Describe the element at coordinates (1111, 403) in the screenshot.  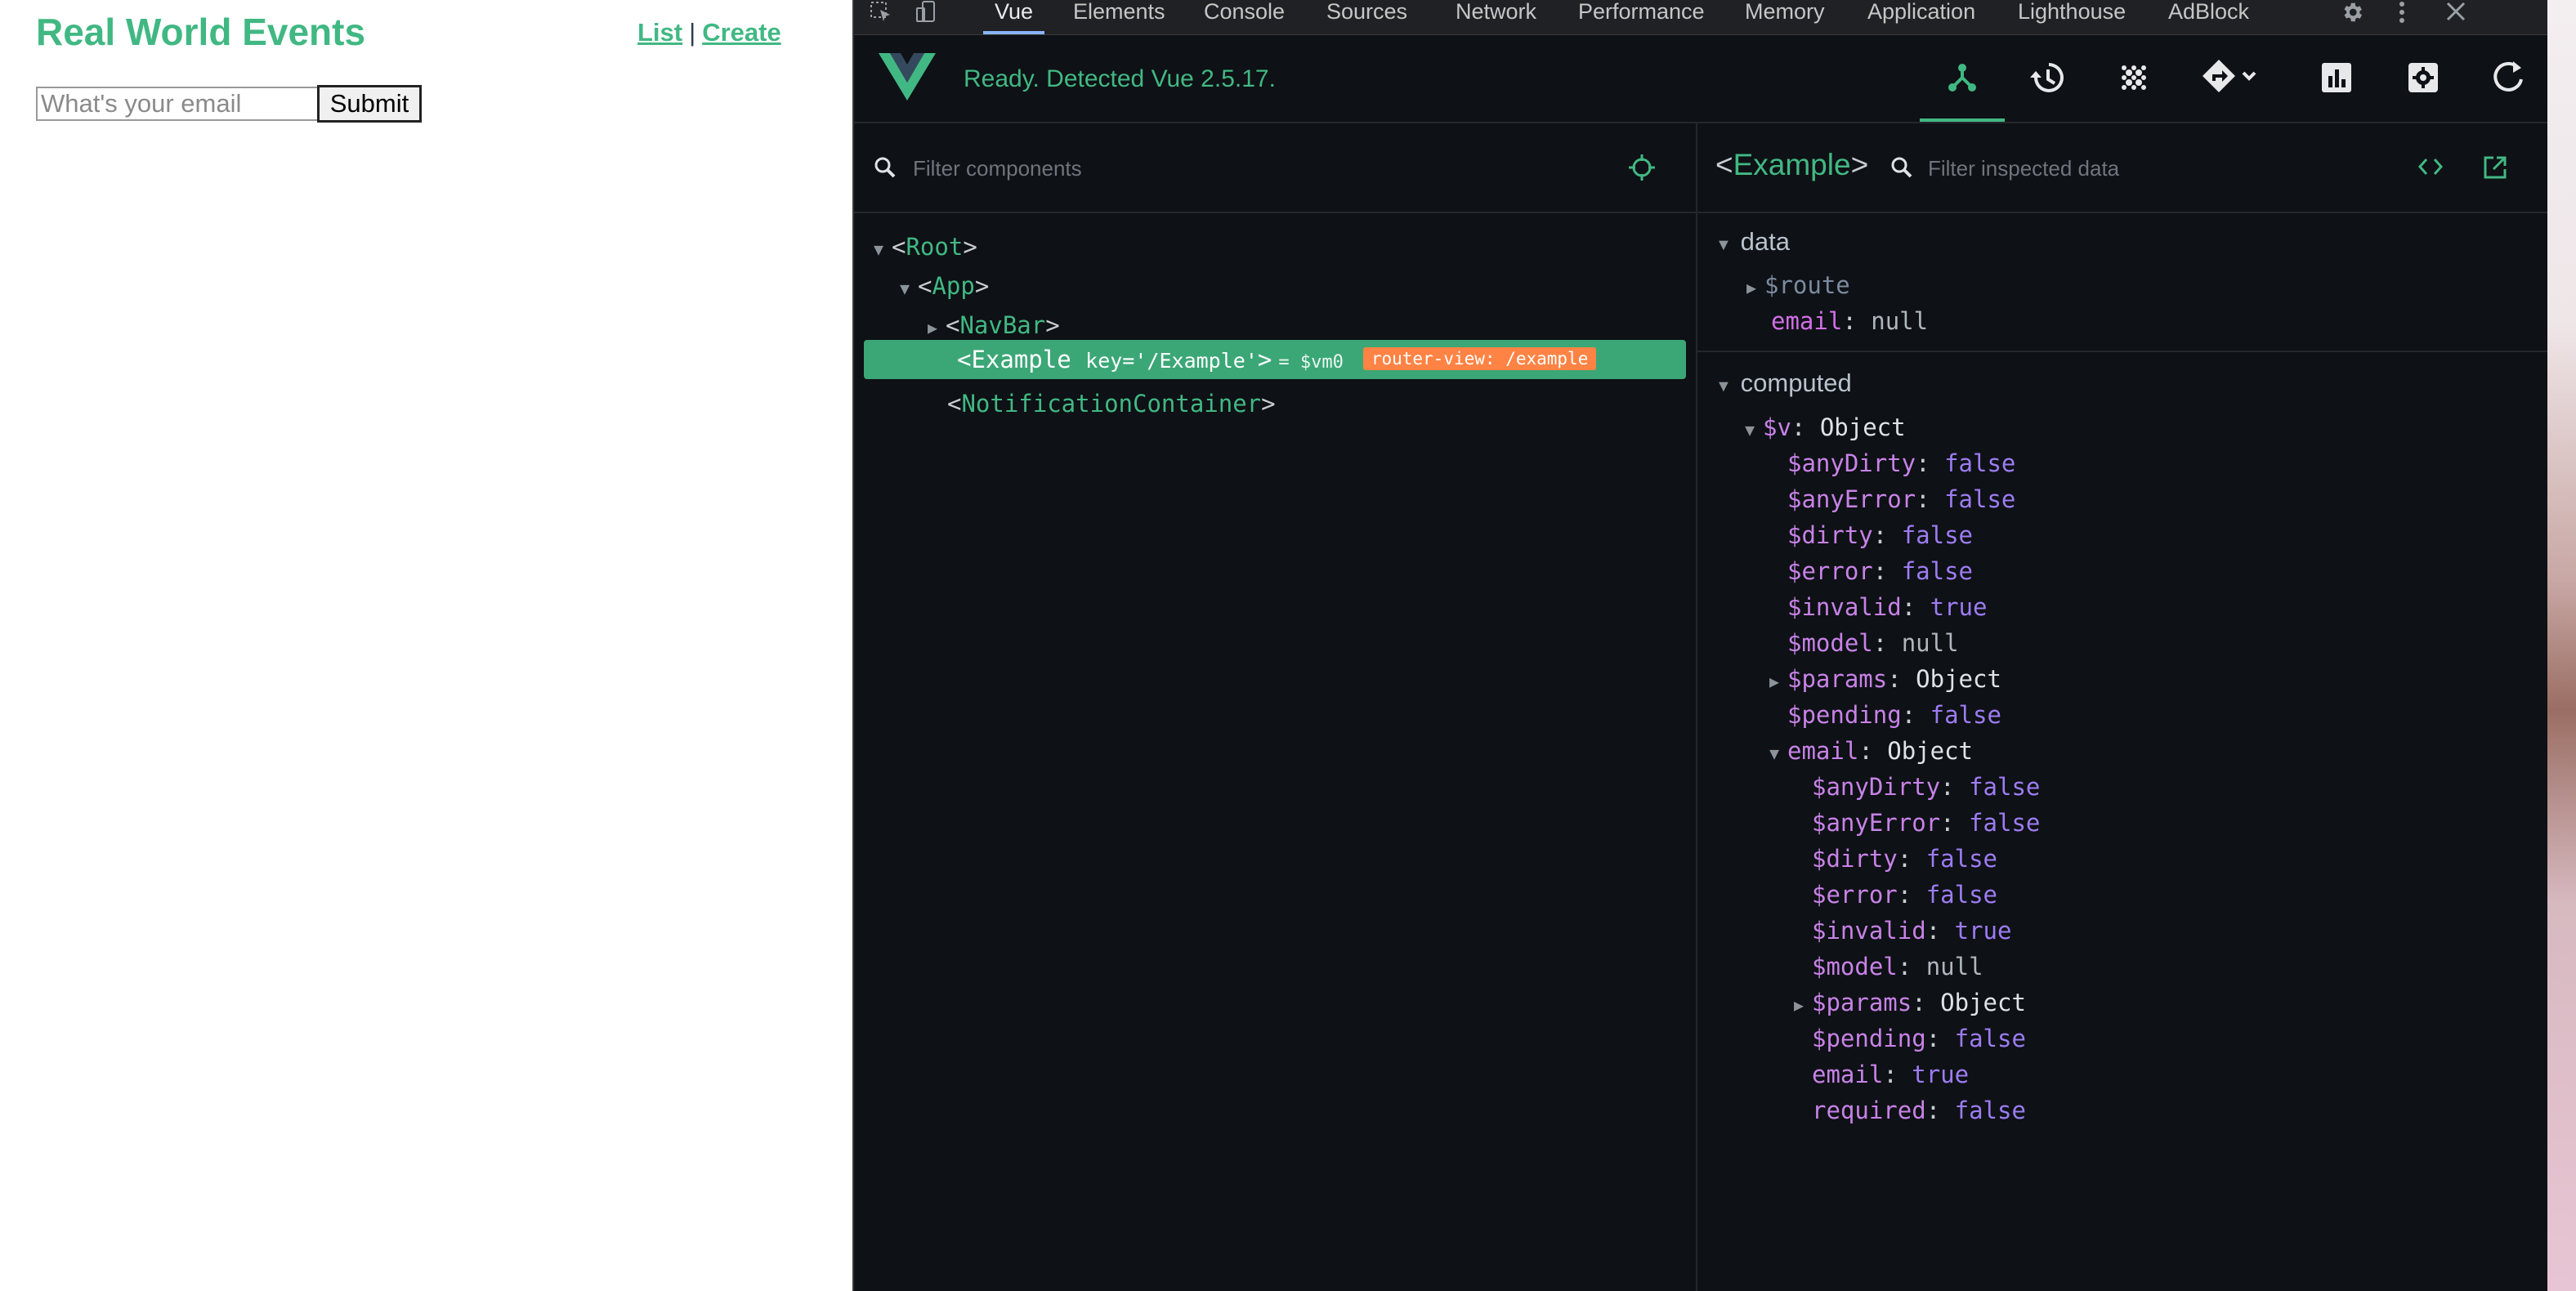
I see `tree-node-notificationcontainer: <NotificationContainer>` at that location.